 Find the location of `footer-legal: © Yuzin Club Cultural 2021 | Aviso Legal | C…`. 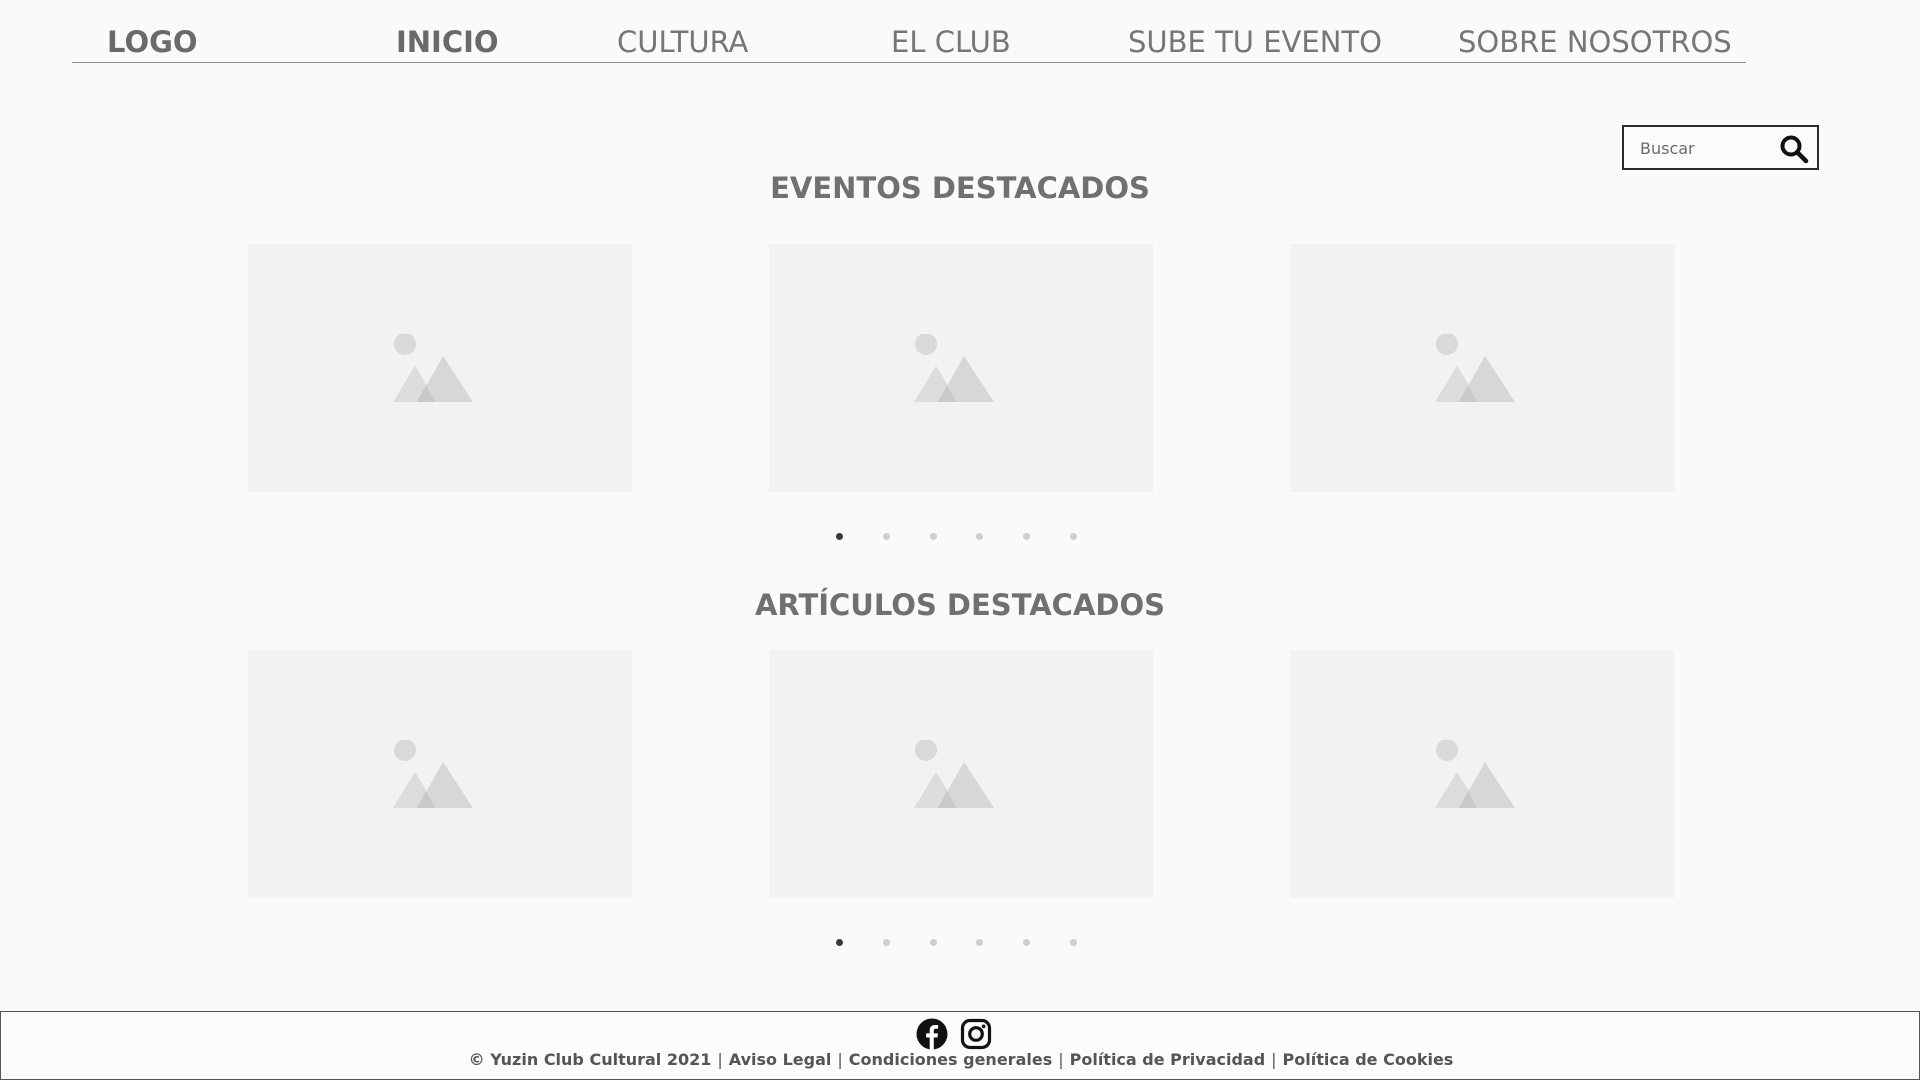

footer-legal: © Yuzin Club Cultural 2021 | Aviso Legal | C… is located at coordinates (960, 1060).